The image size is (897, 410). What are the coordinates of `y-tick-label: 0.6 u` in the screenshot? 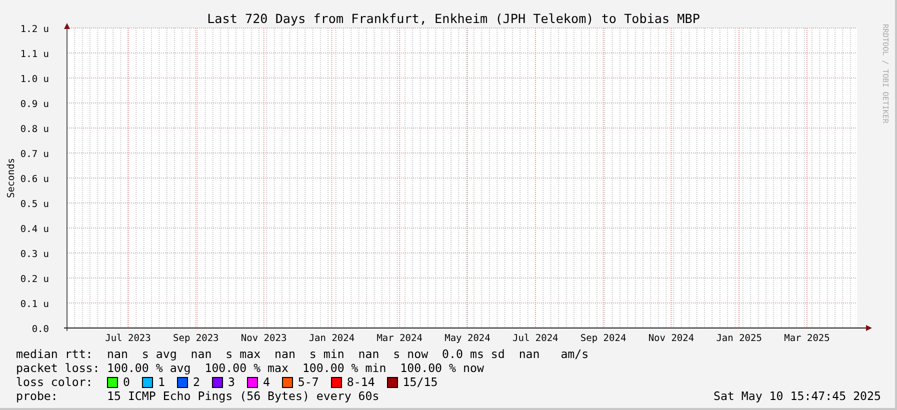 It's located at (34, 179).